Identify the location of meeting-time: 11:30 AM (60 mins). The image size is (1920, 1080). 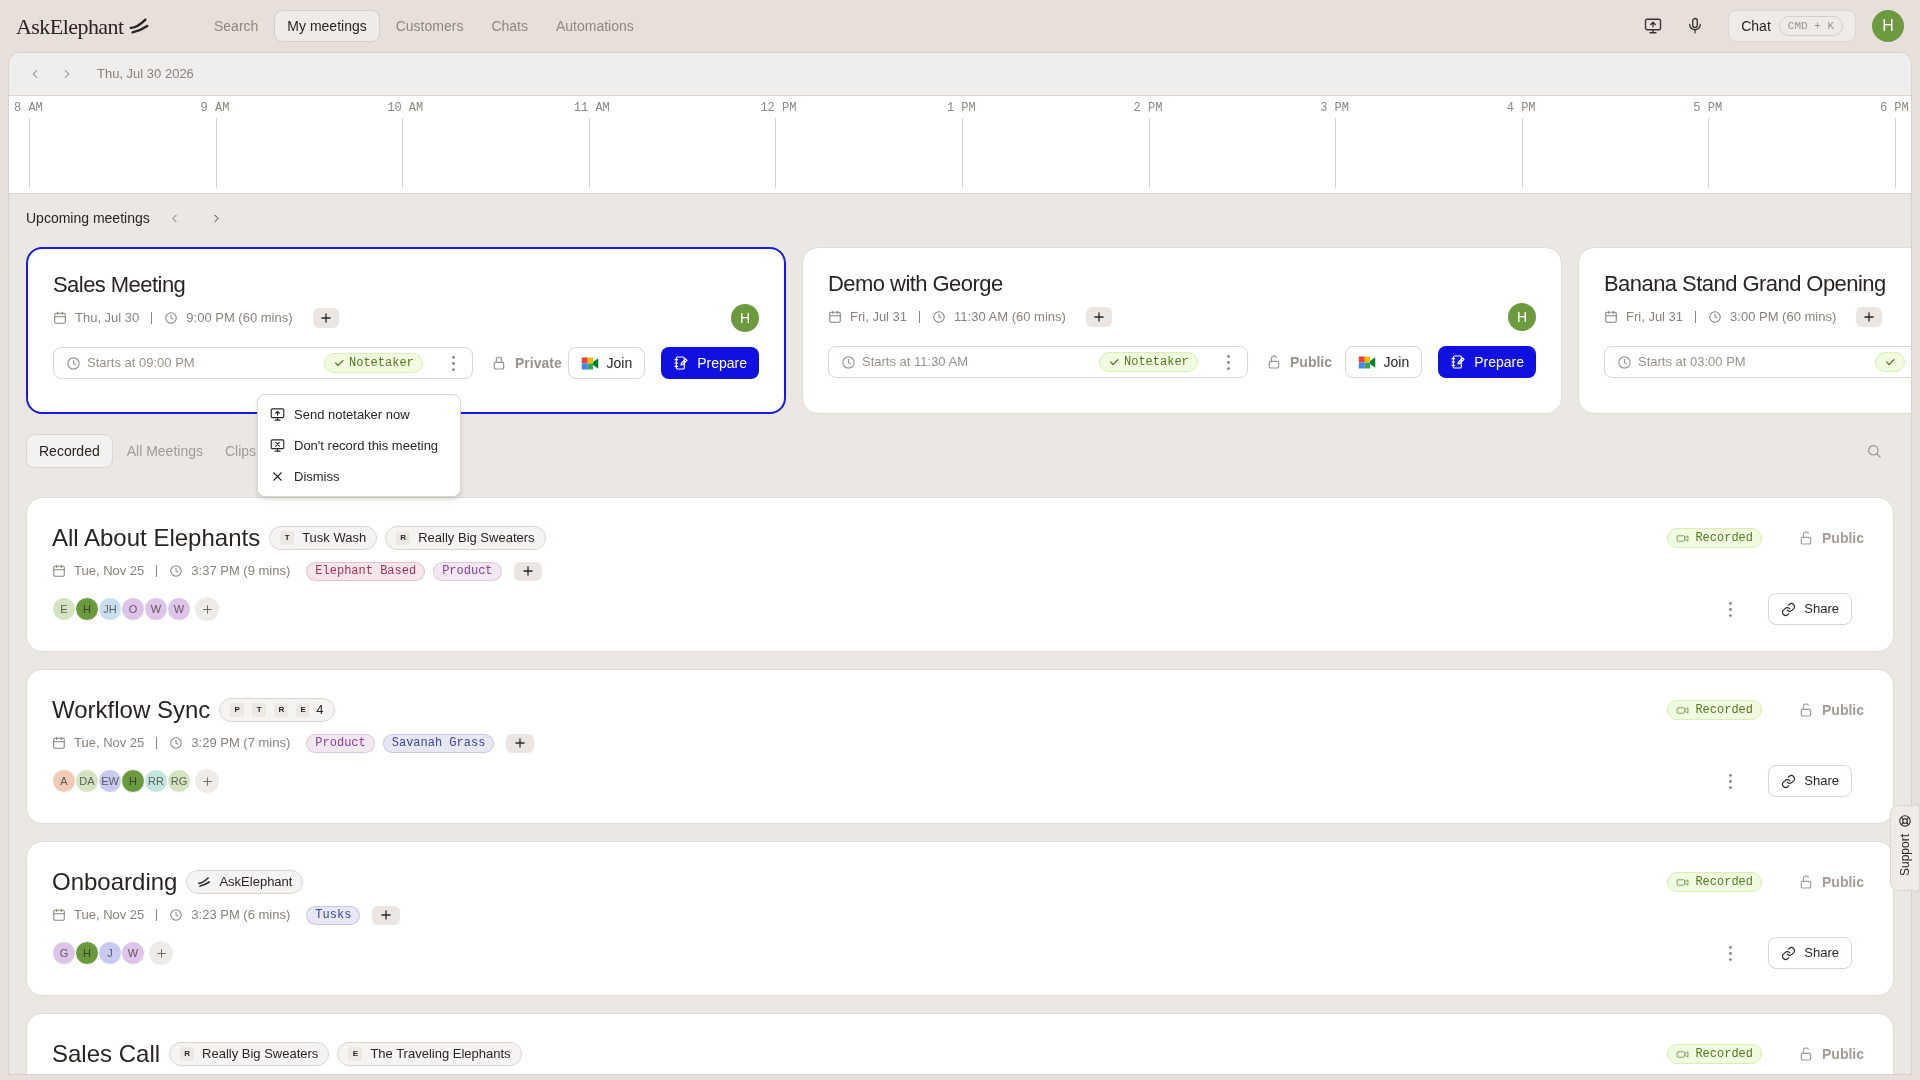
(1010, 317).